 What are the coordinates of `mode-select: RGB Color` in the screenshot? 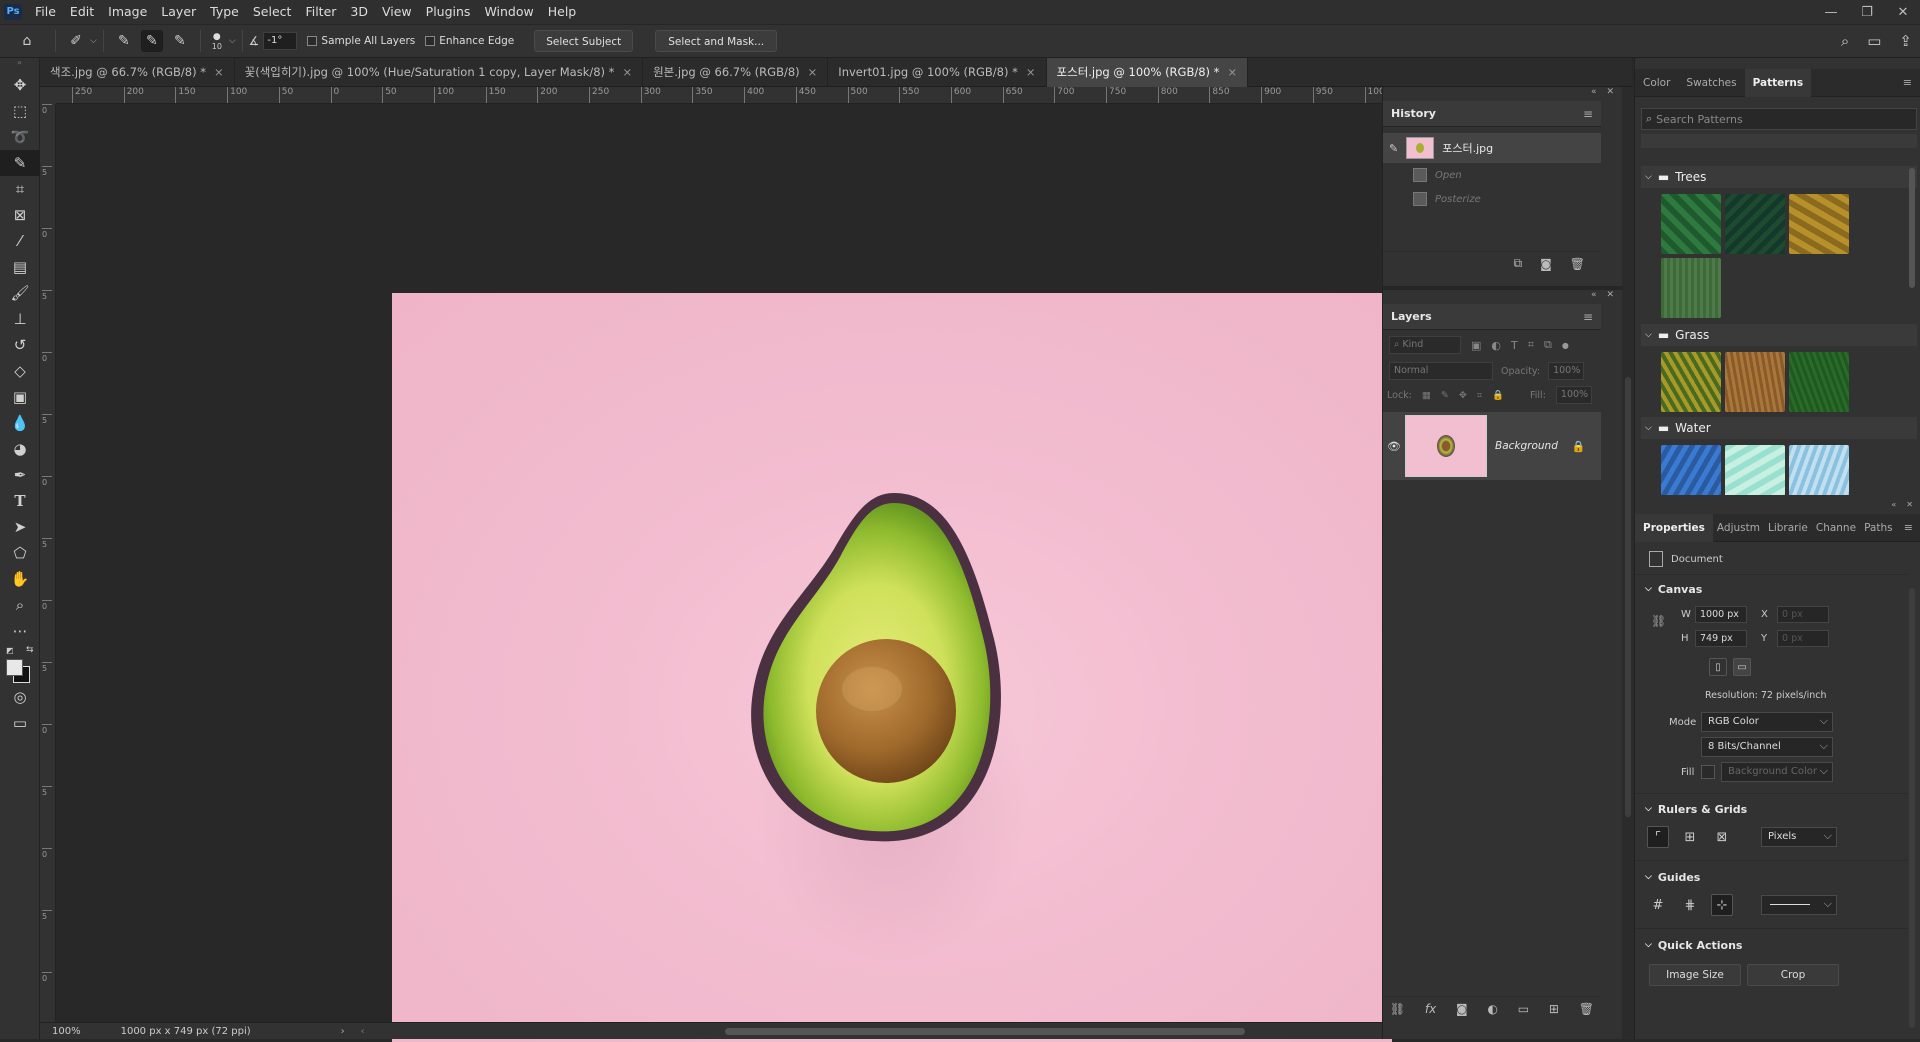 It's located at (1767, 722).